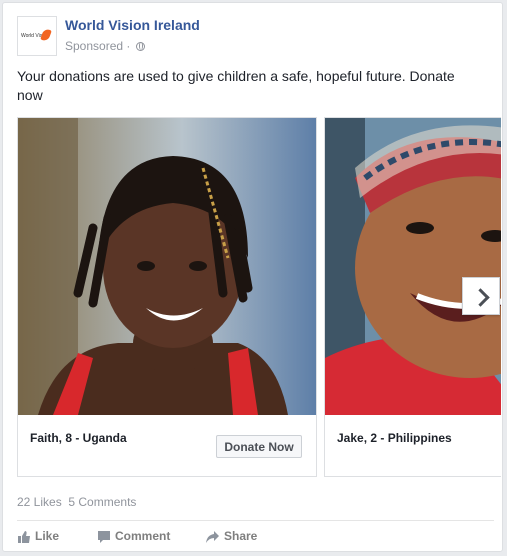 The image size is (507, 556). What do you see at coordinates (212, 536) in the screenshot?
I see `share-arrow-icon` at bounding box center [212, 536].